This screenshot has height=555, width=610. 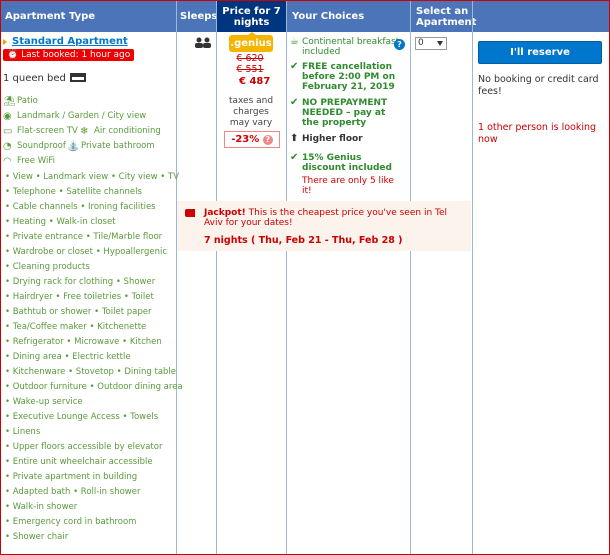 I want to click on amenity-item: • Ironing facilities, so click(x=118, y=207).